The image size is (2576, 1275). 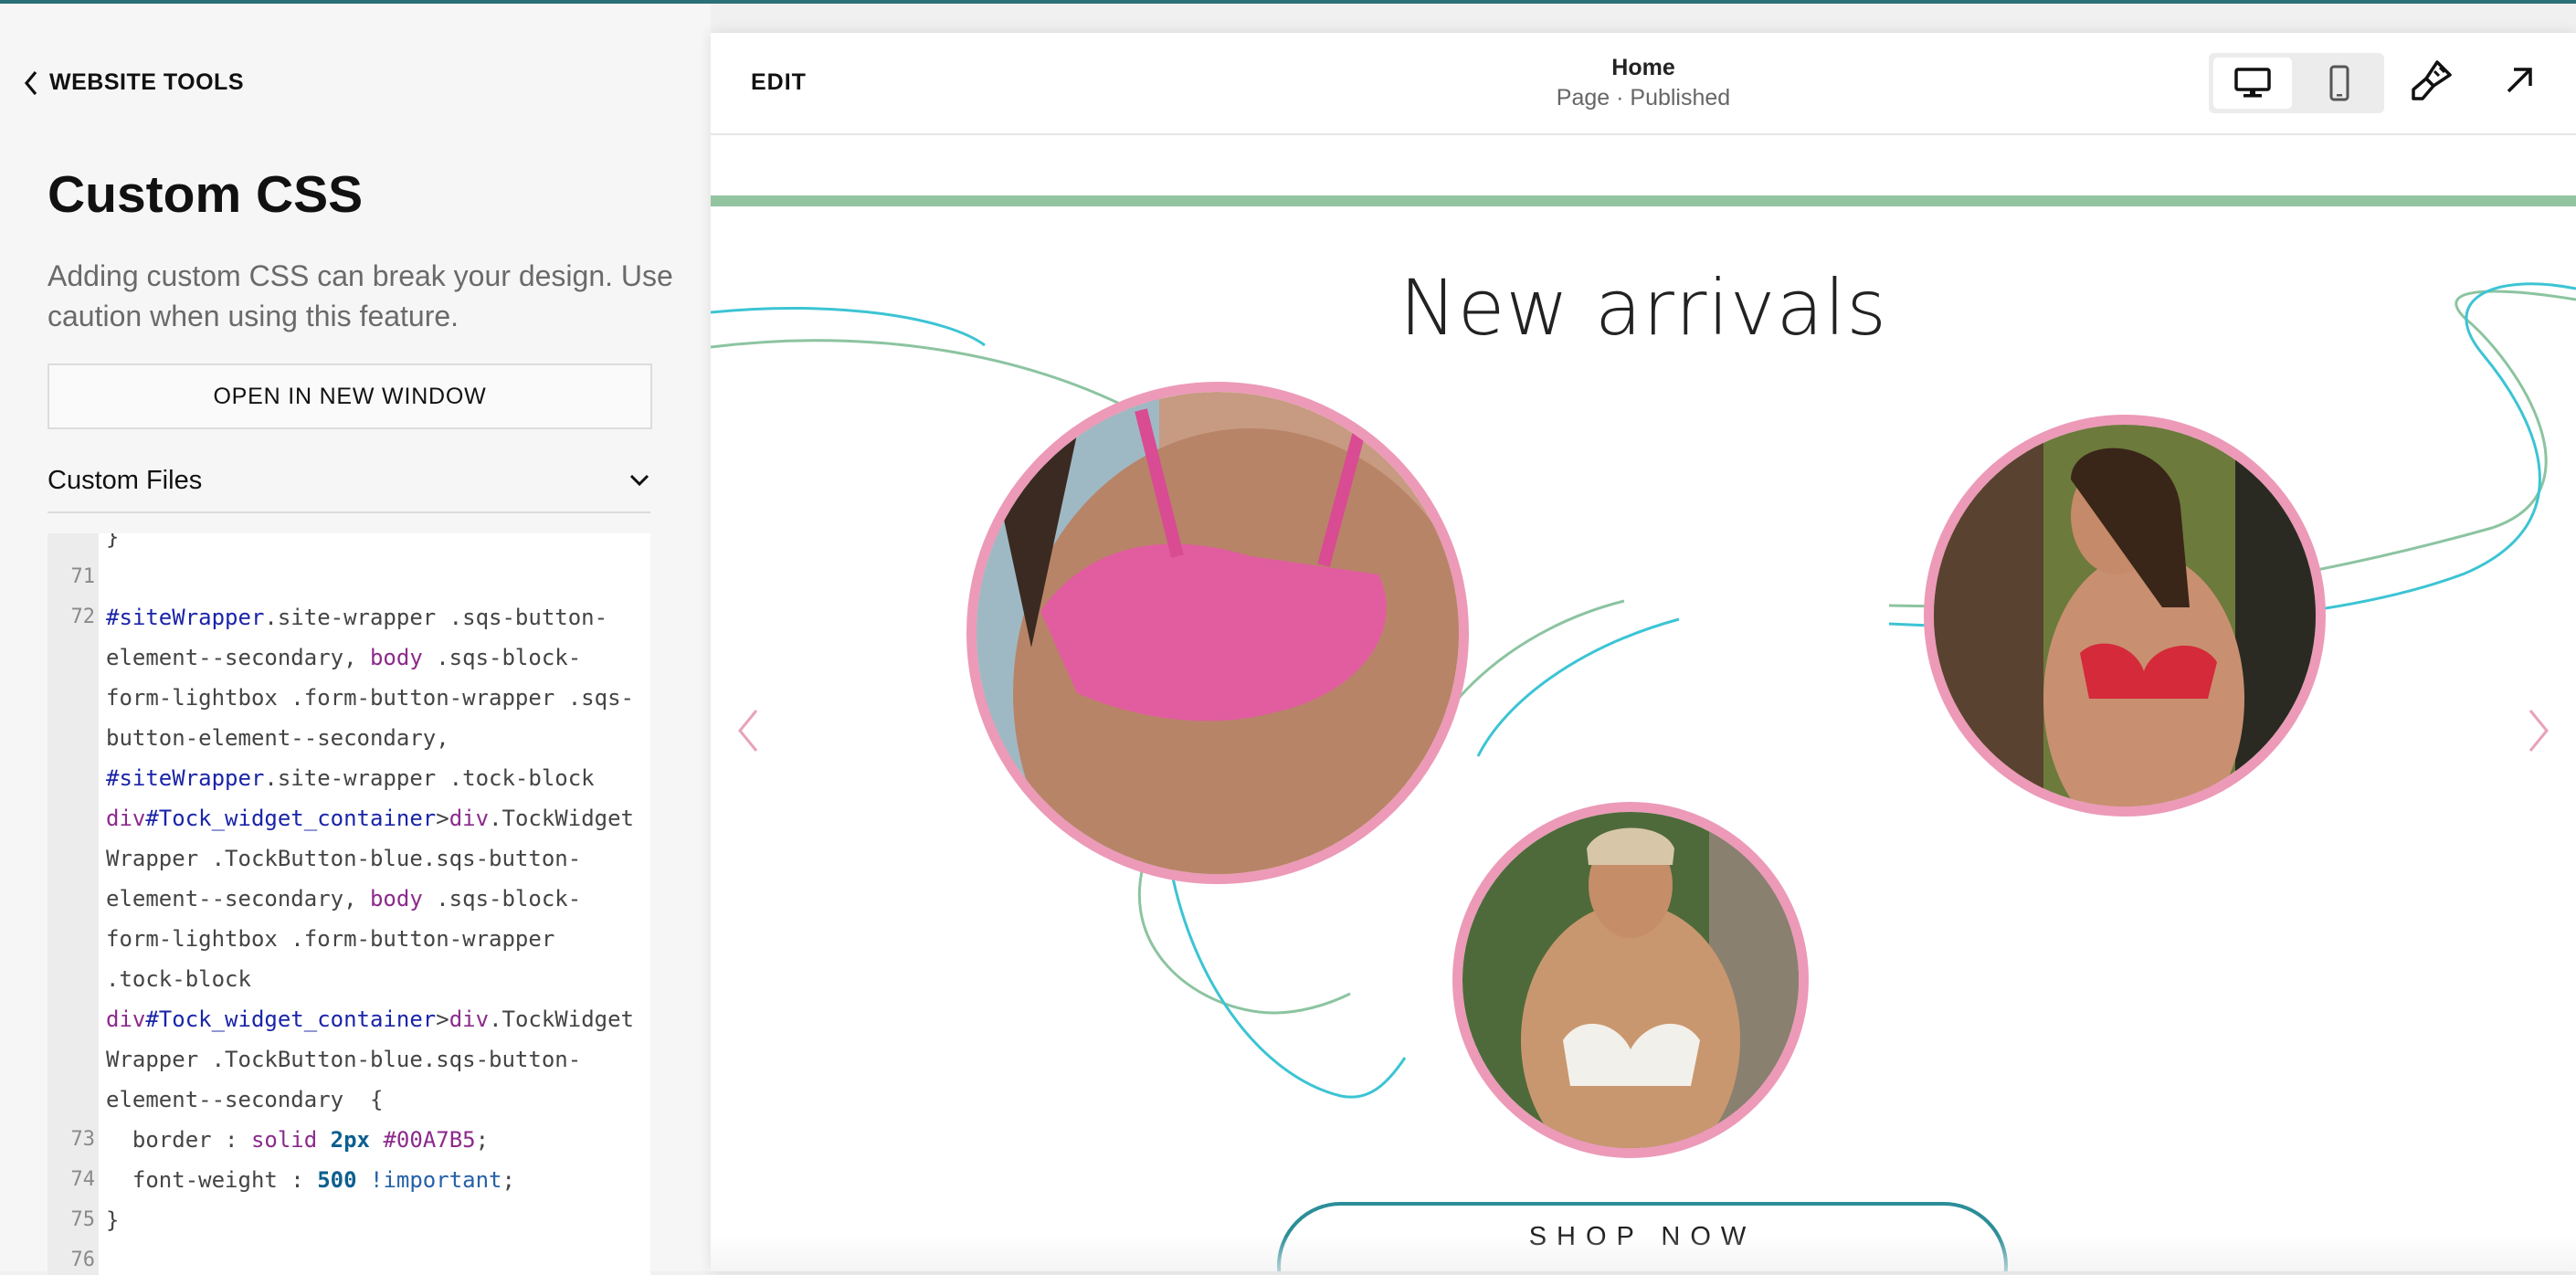 I want to click on code-line: 76, so click(x=83, y=1260).